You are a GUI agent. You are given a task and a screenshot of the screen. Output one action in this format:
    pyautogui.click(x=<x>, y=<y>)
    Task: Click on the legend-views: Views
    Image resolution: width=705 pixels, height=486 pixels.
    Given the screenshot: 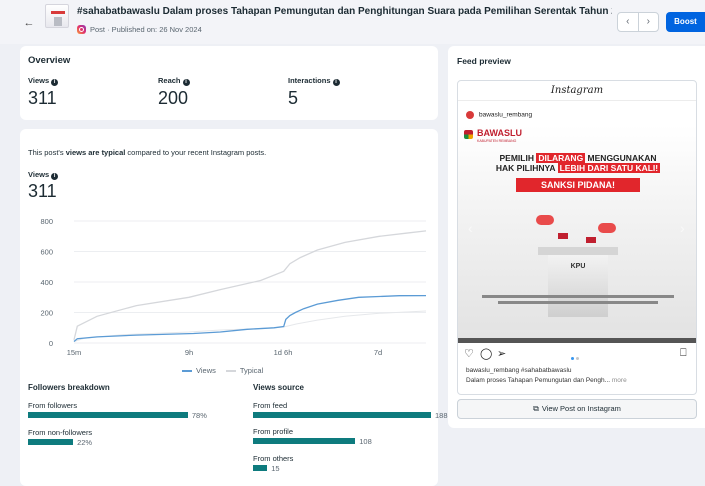 What is the action you would take?
    pyautogui.click(x=199, y=370)
    